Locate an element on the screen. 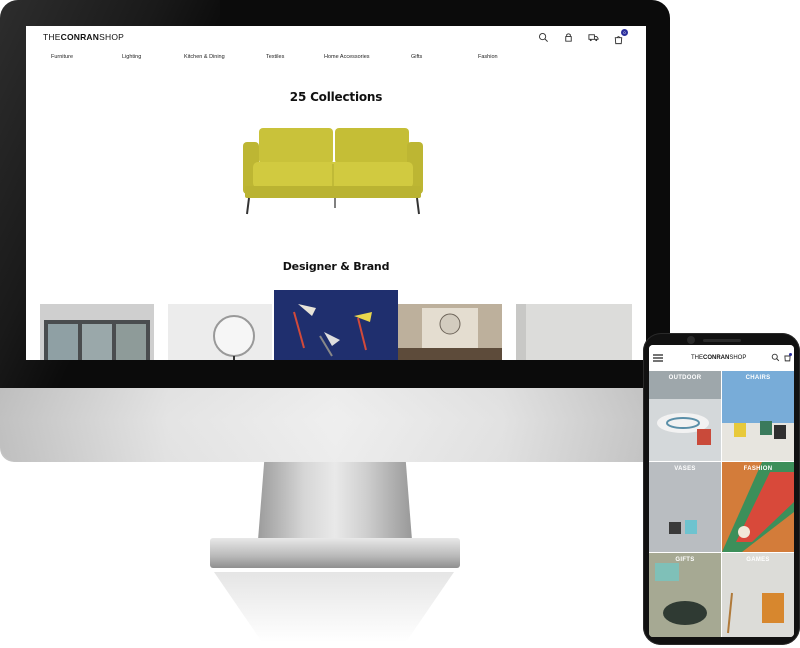 This screenshot has height=648, width=800. tile-label-games: GAMES is located at coordinates (758, 560).